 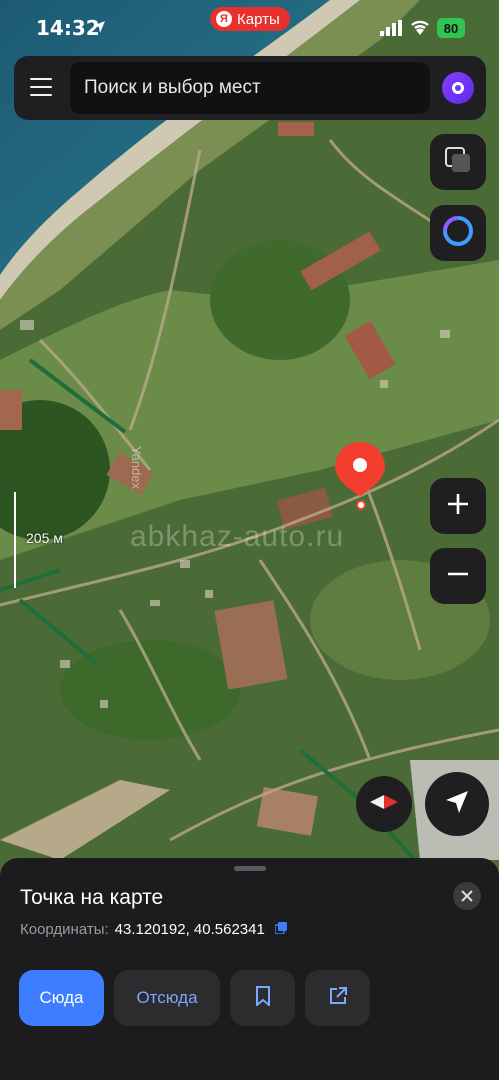 I want to click on search-input: Поиск и выбор мест, so click(x=250, y=88).